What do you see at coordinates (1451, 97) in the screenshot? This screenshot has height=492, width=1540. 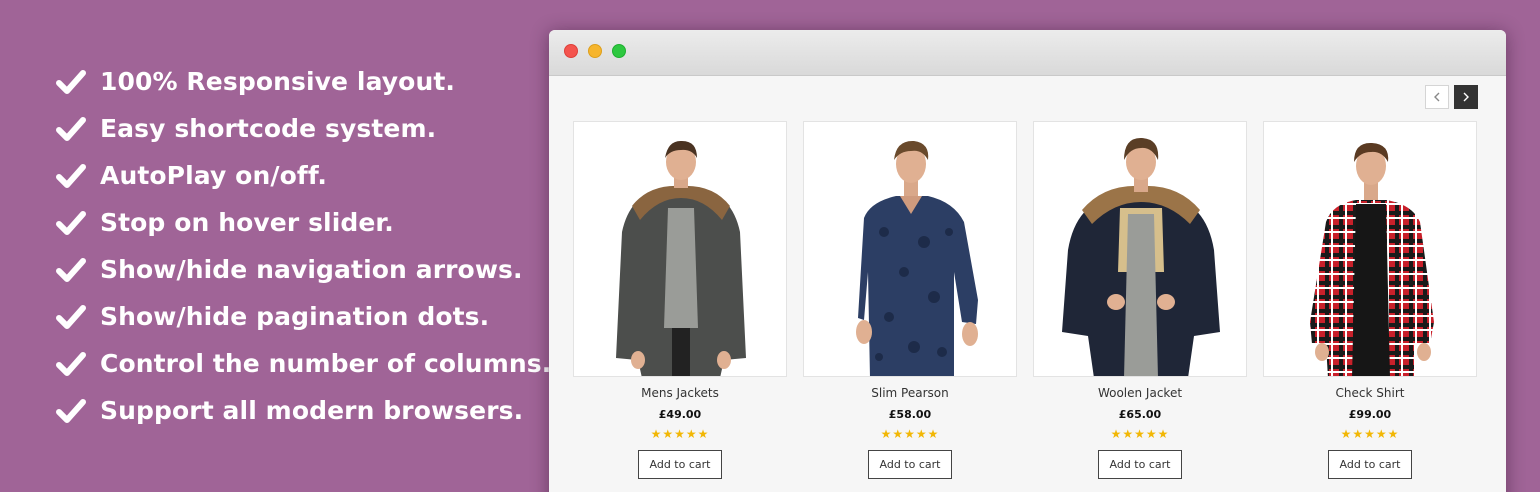 I see `slider-navigation` at bounding box center [1451, 97].